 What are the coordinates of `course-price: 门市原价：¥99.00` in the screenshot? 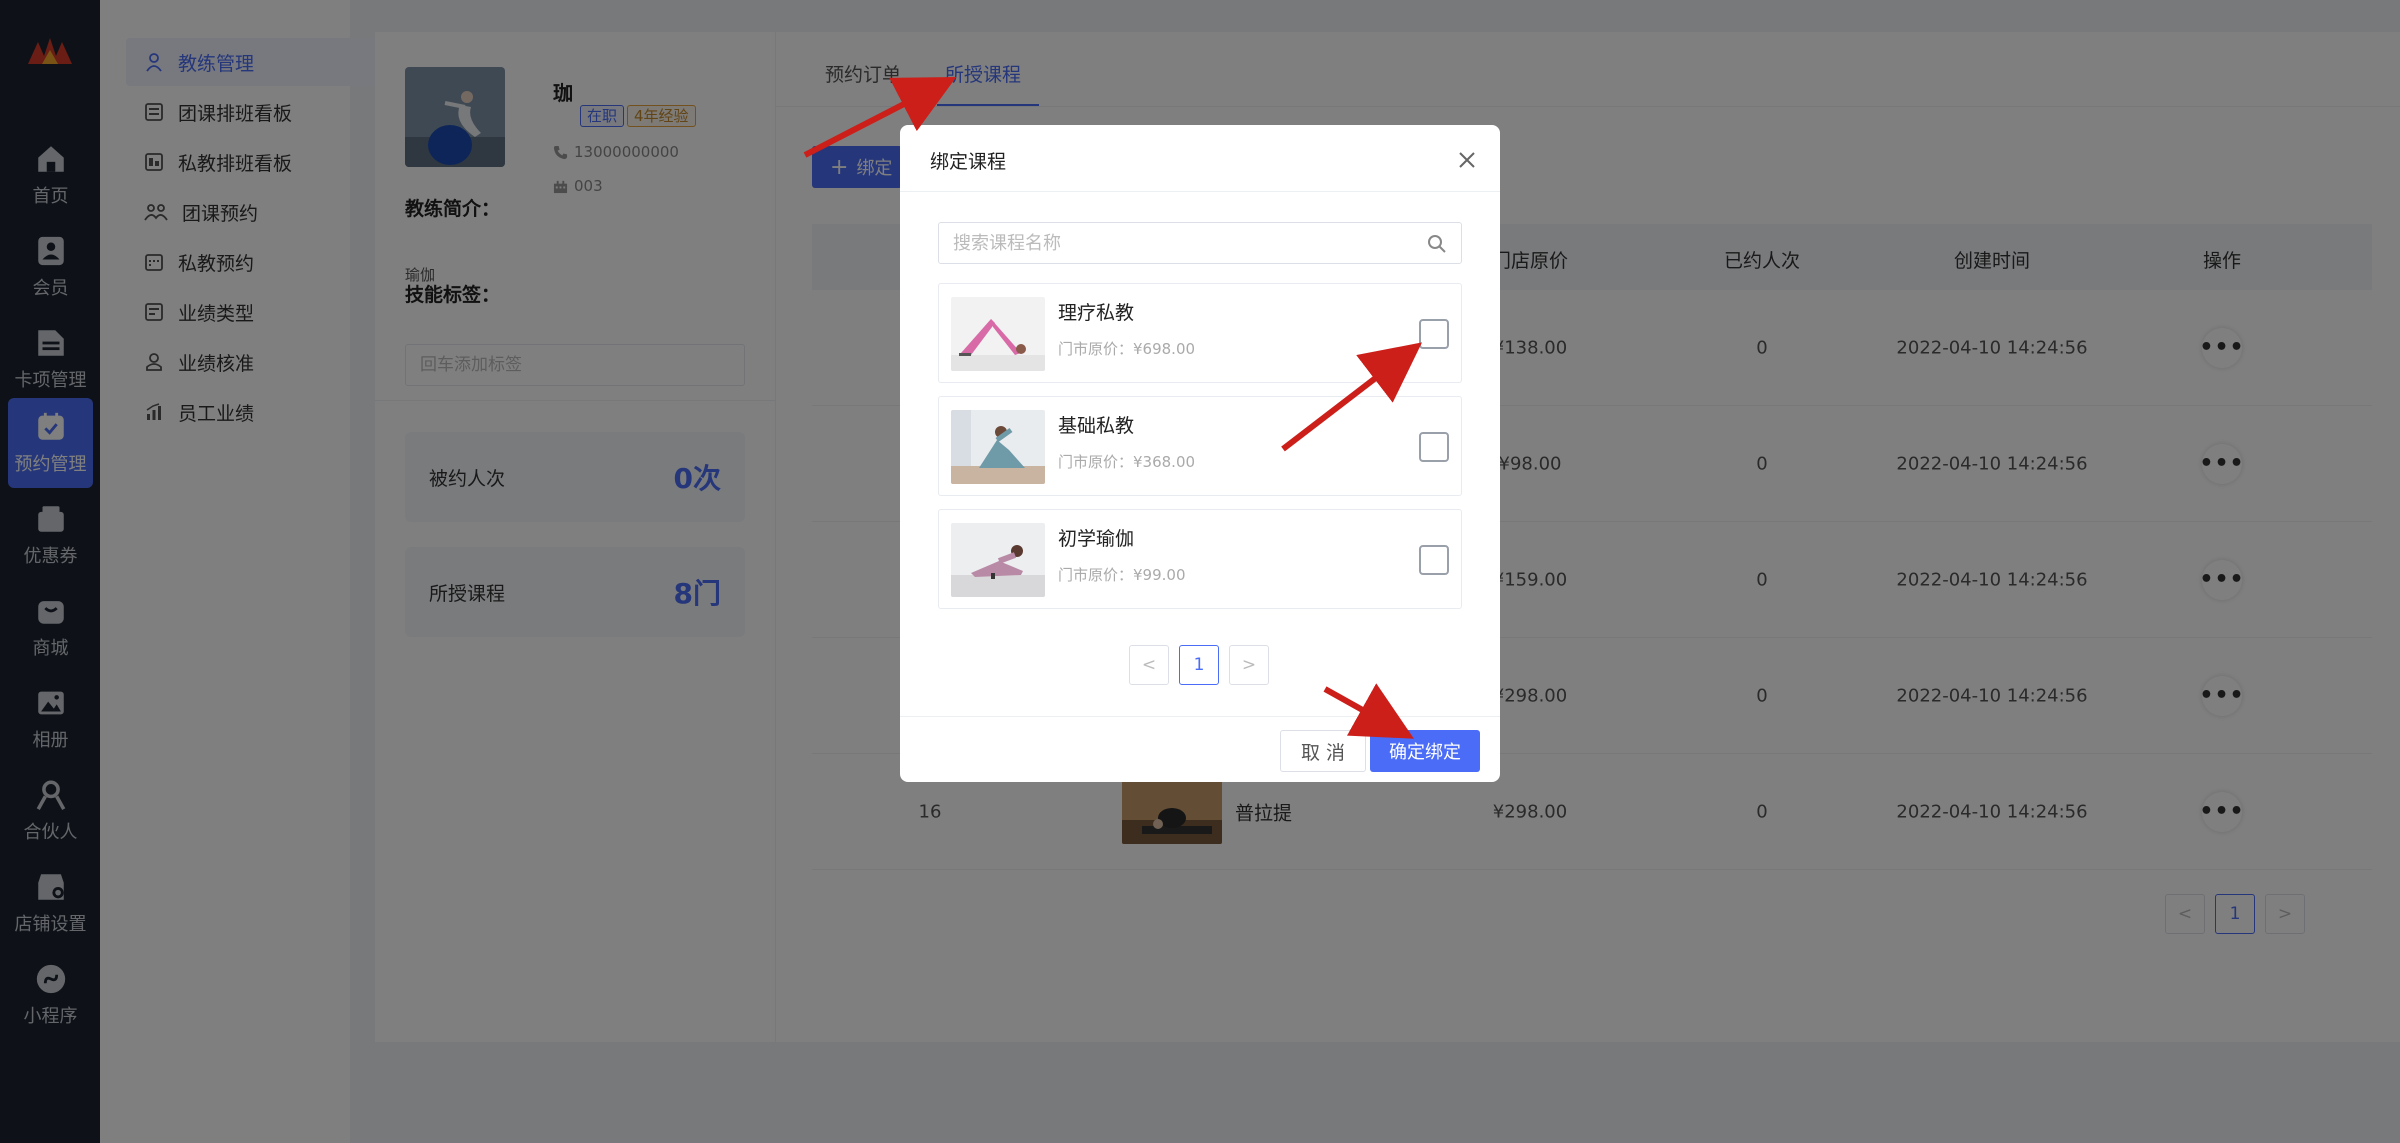 It's located at (1122, 575).